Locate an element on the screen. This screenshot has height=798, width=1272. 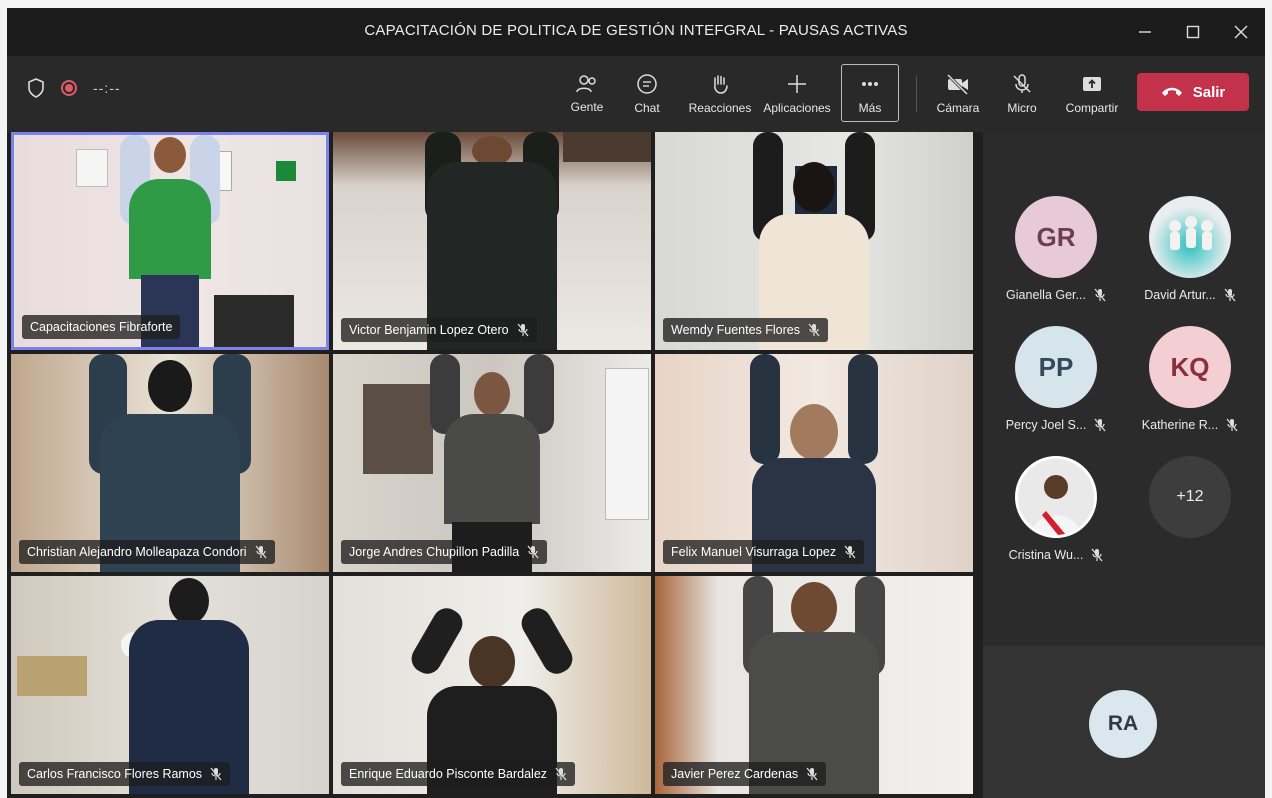
maximize-icon is located at coordinates (1193, 32).